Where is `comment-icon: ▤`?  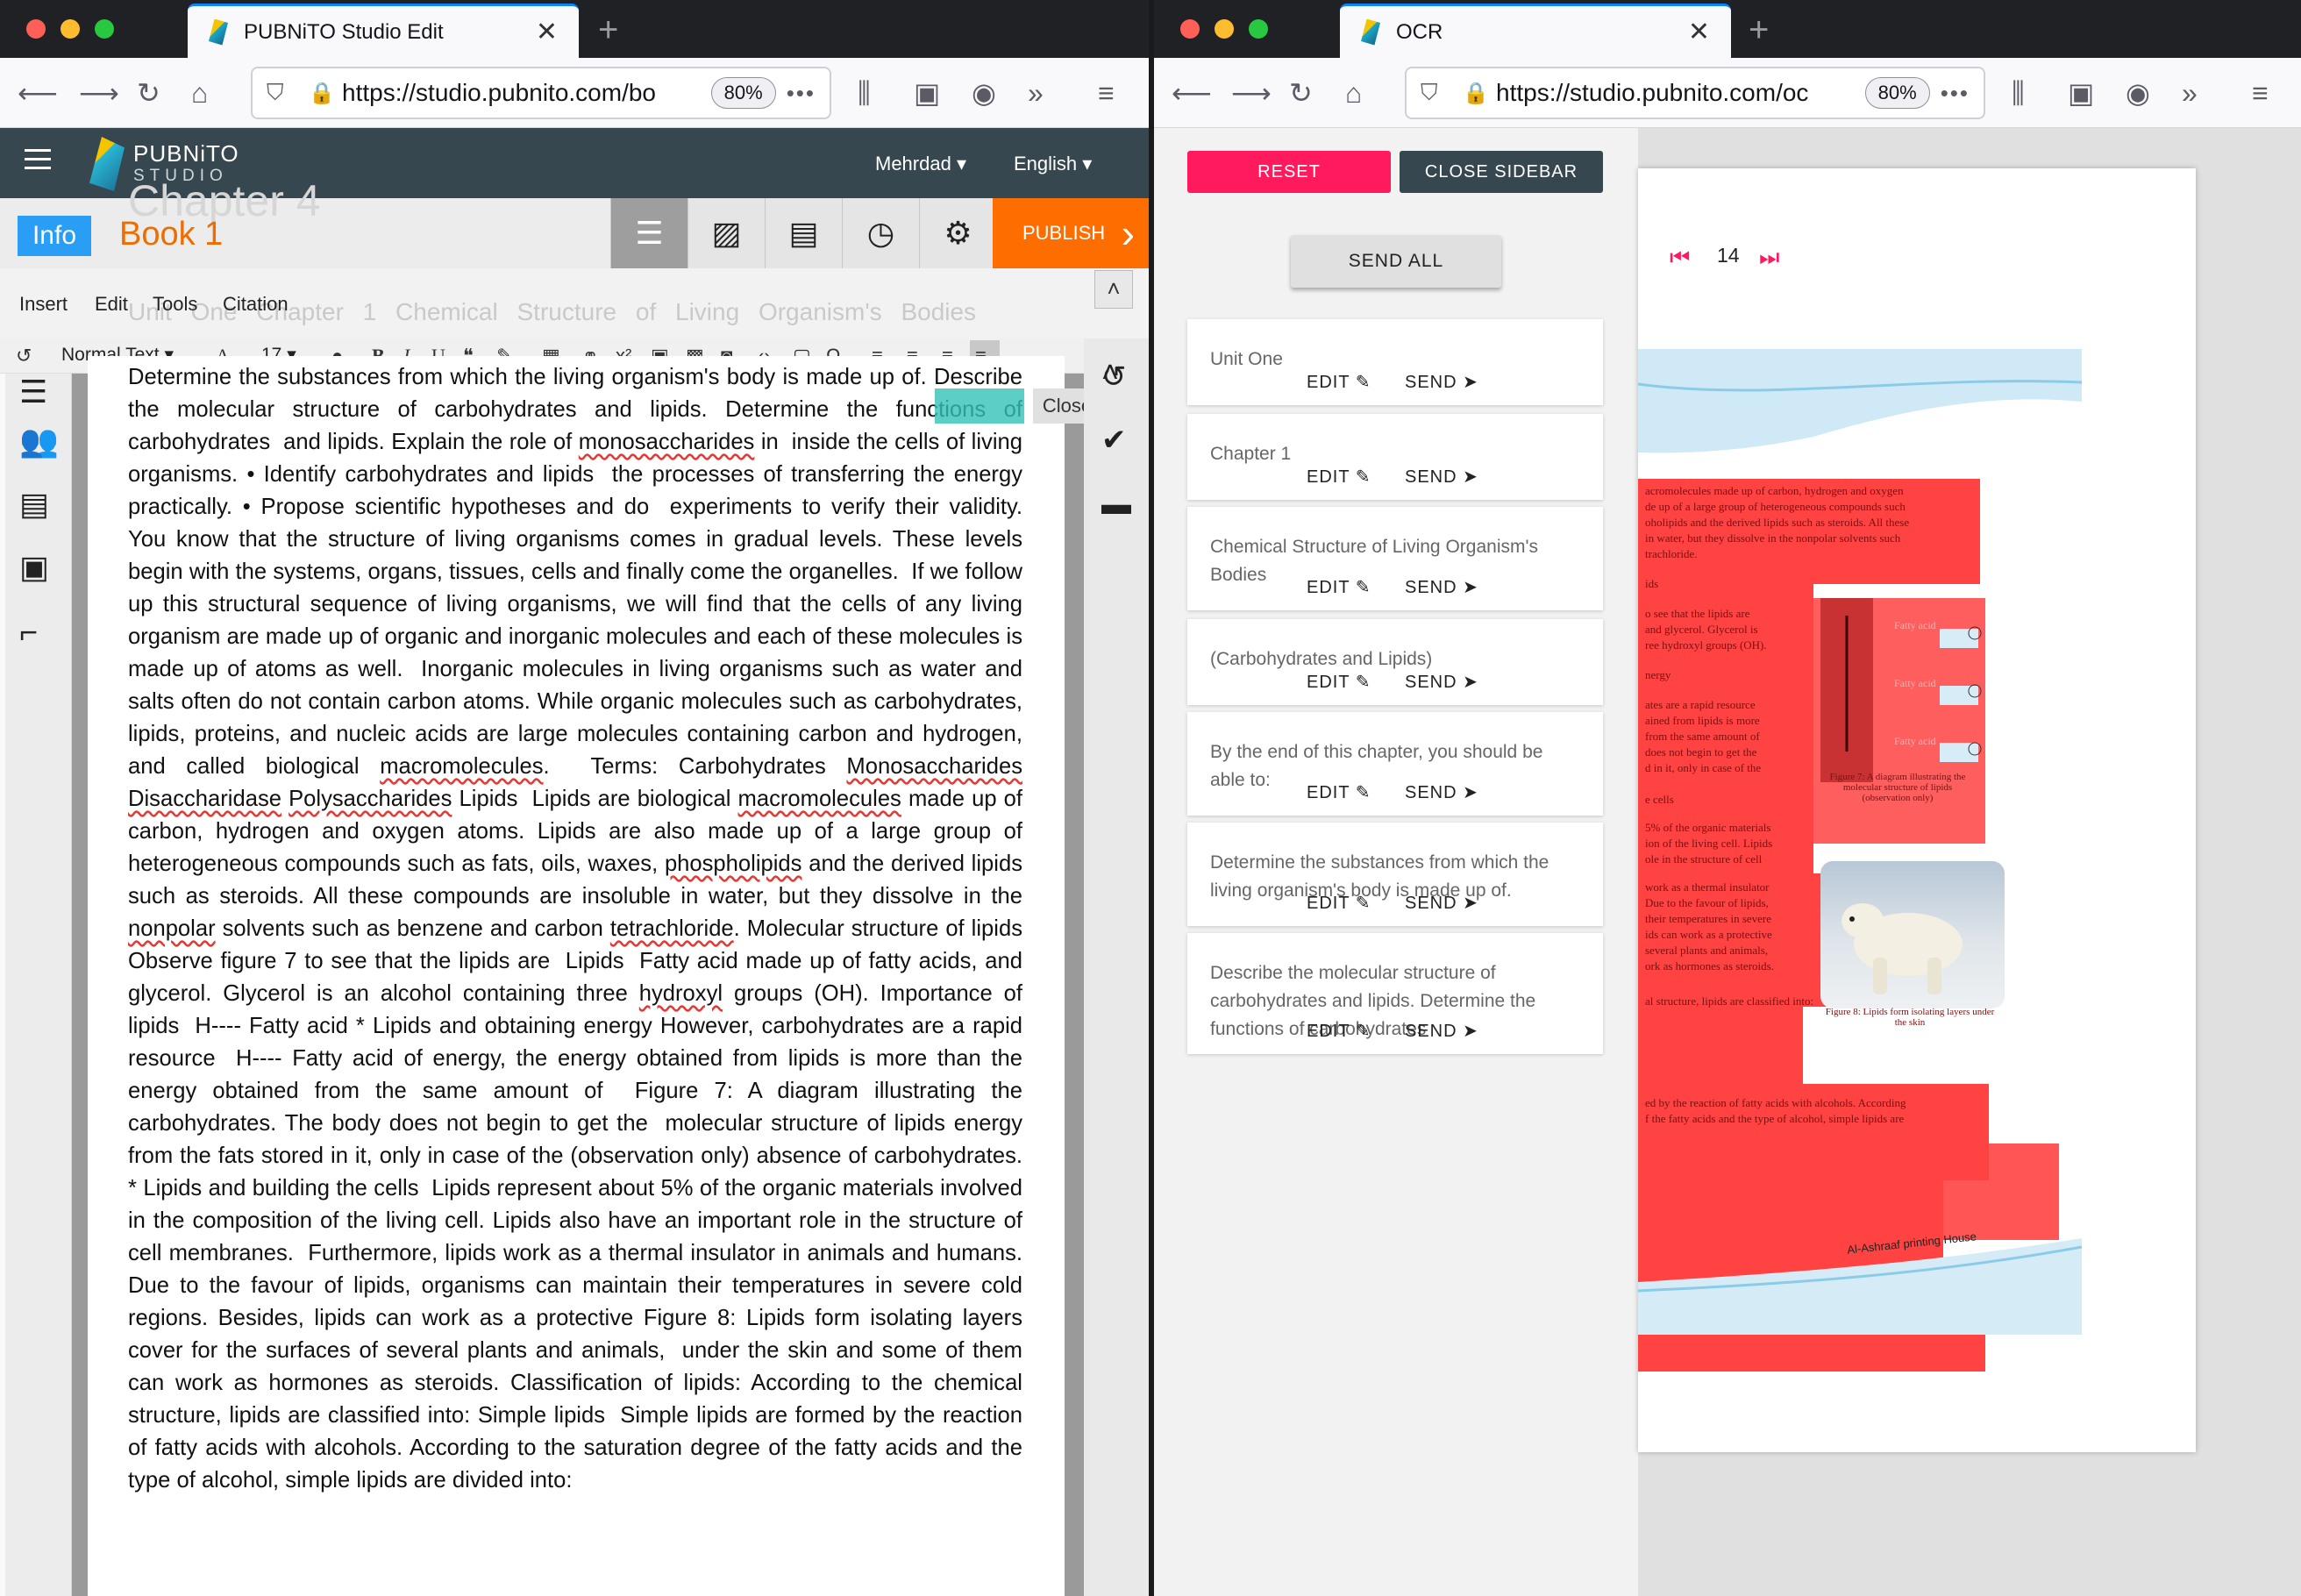 comment-icon: ▤ is located at coordinates (34, 504).